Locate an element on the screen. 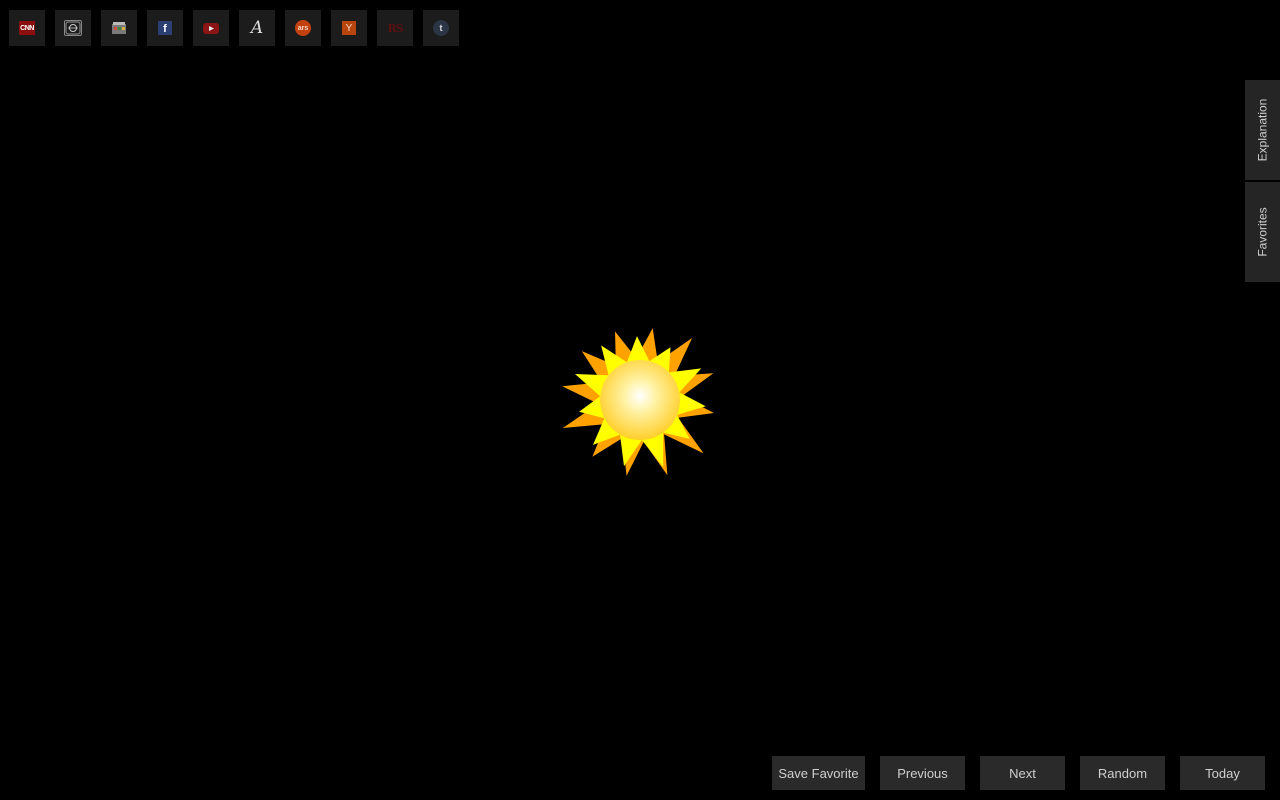 Image resolution: width=1280 pixels, height=800 pixels. shortcut-store is located at coordinates (119, 28).